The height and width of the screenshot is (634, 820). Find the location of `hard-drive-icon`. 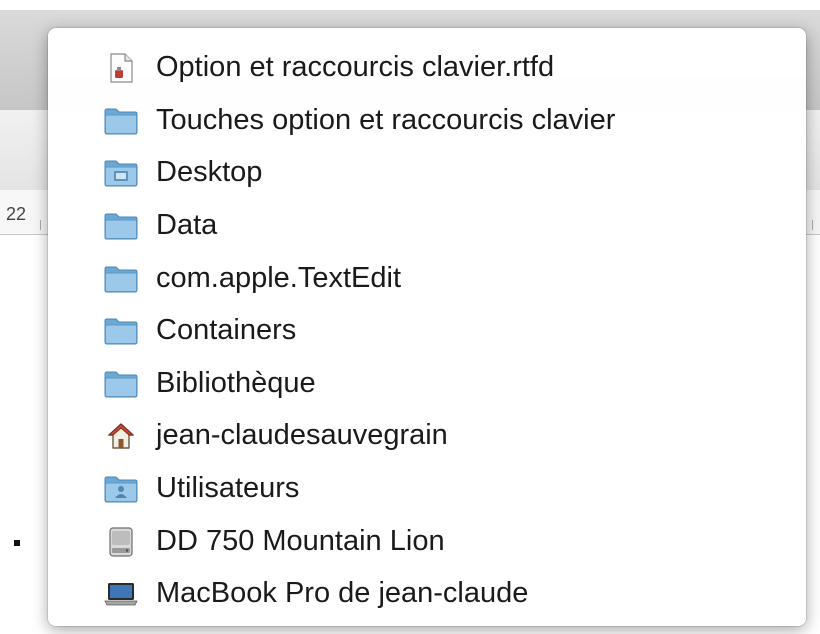

hard-drive-icon is located at coordinates (121, 542).